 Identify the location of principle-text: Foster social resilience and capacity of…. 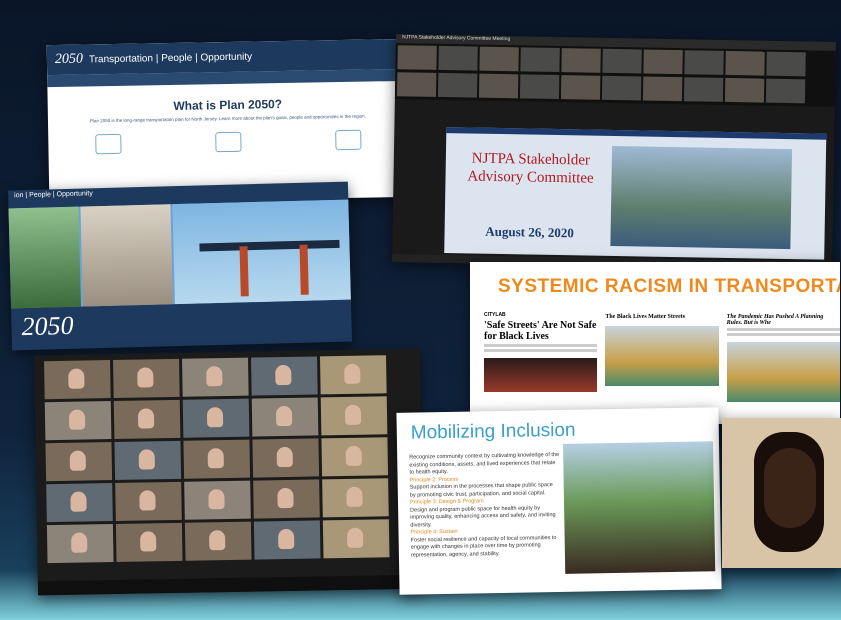
(483, 546).